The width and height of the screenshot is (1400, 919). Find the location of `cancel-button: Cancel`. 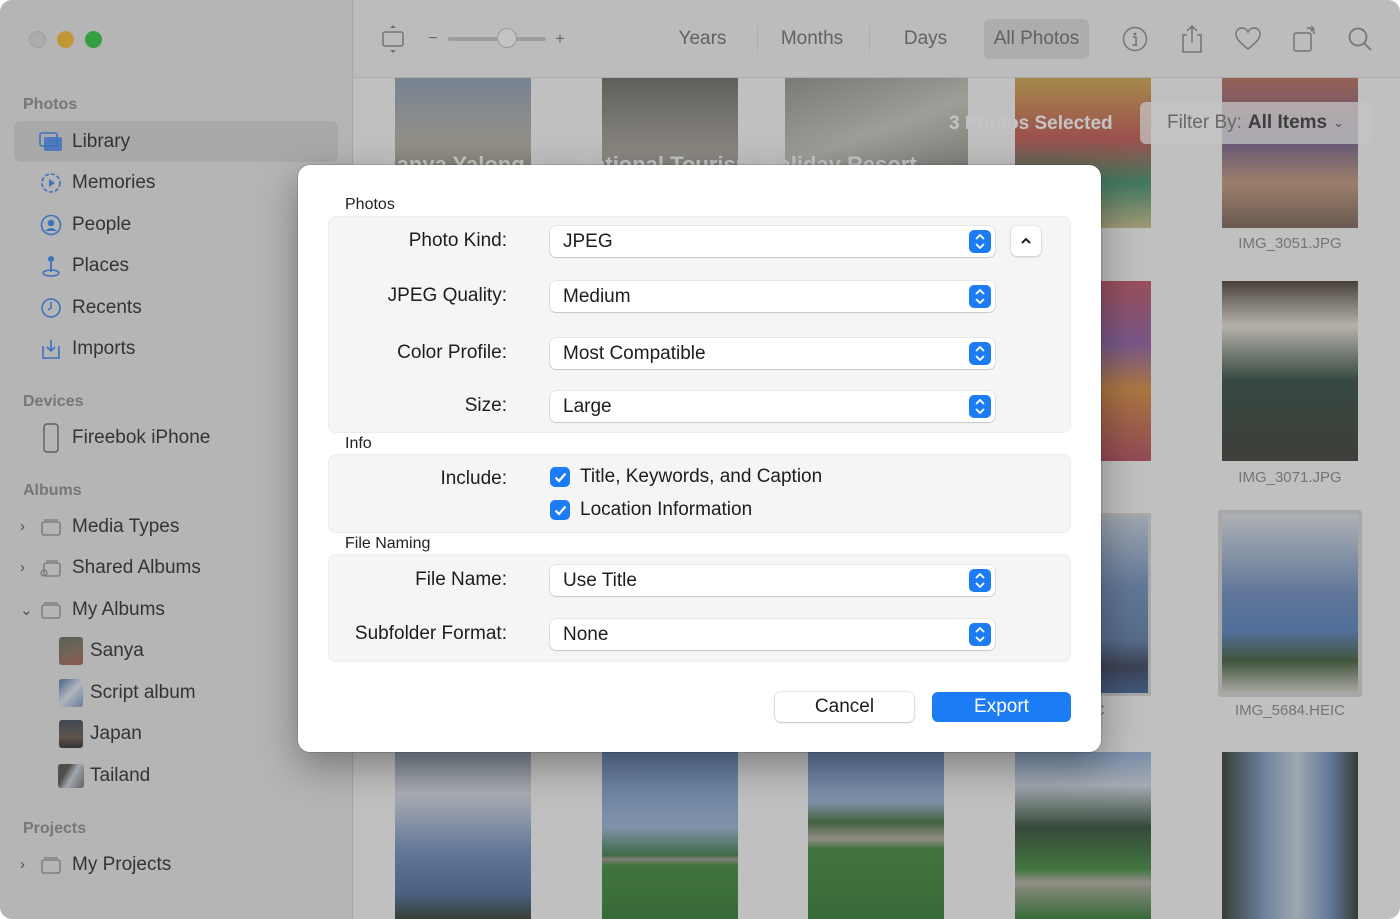

cancel-button: Cancel is located at coordinates (844, 707).